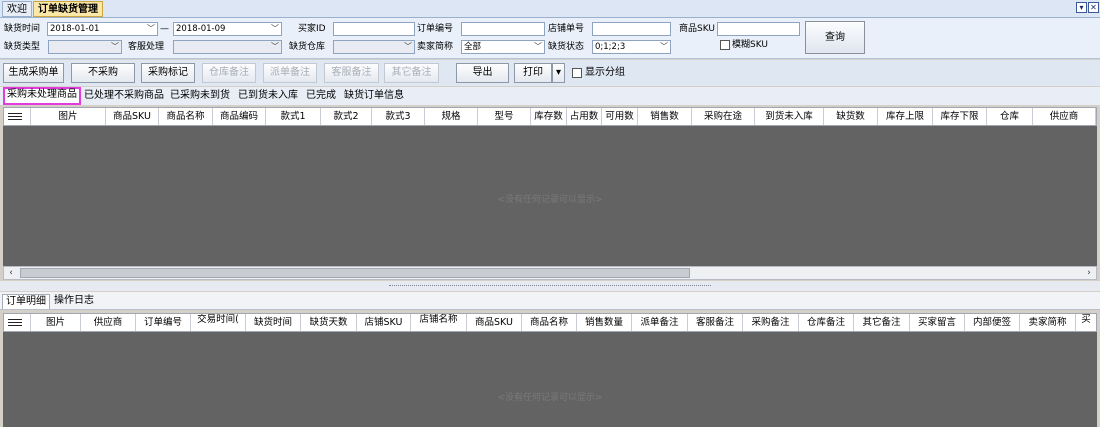  What do you see at coordinates (439, 322) in the screenshot?
I see `column-header: 店铺名称` at bounding box center [439, 322].